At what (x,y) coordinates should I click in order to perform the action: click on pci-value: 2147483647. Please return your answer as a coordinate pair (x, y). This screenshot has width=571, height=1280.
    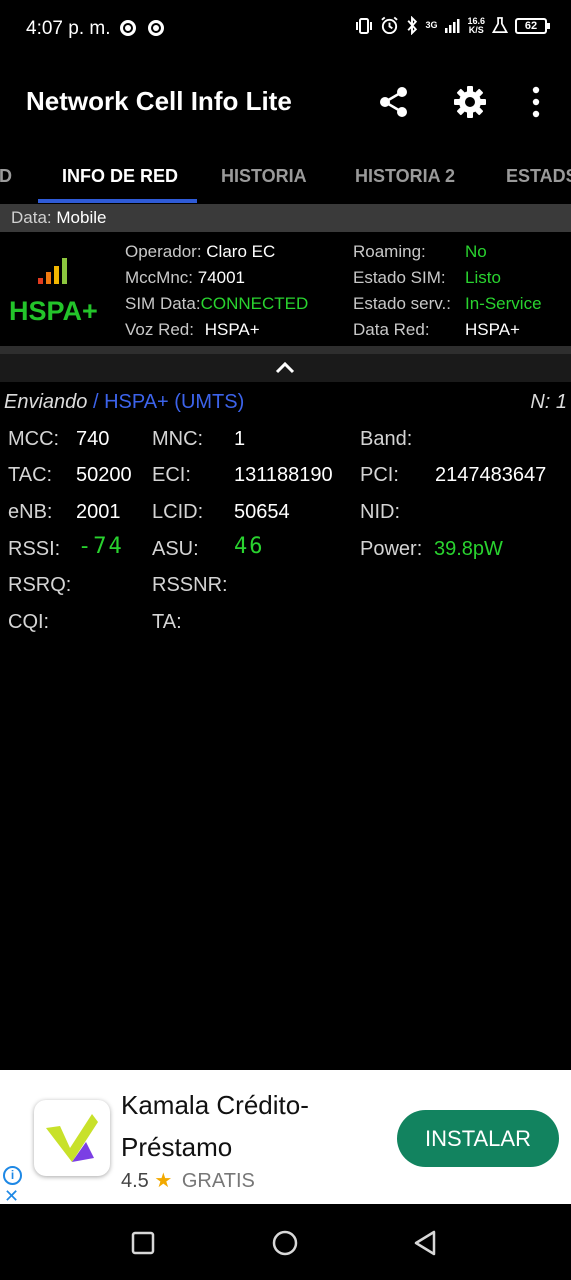
    Looking at the image, I should click on (491, 475).